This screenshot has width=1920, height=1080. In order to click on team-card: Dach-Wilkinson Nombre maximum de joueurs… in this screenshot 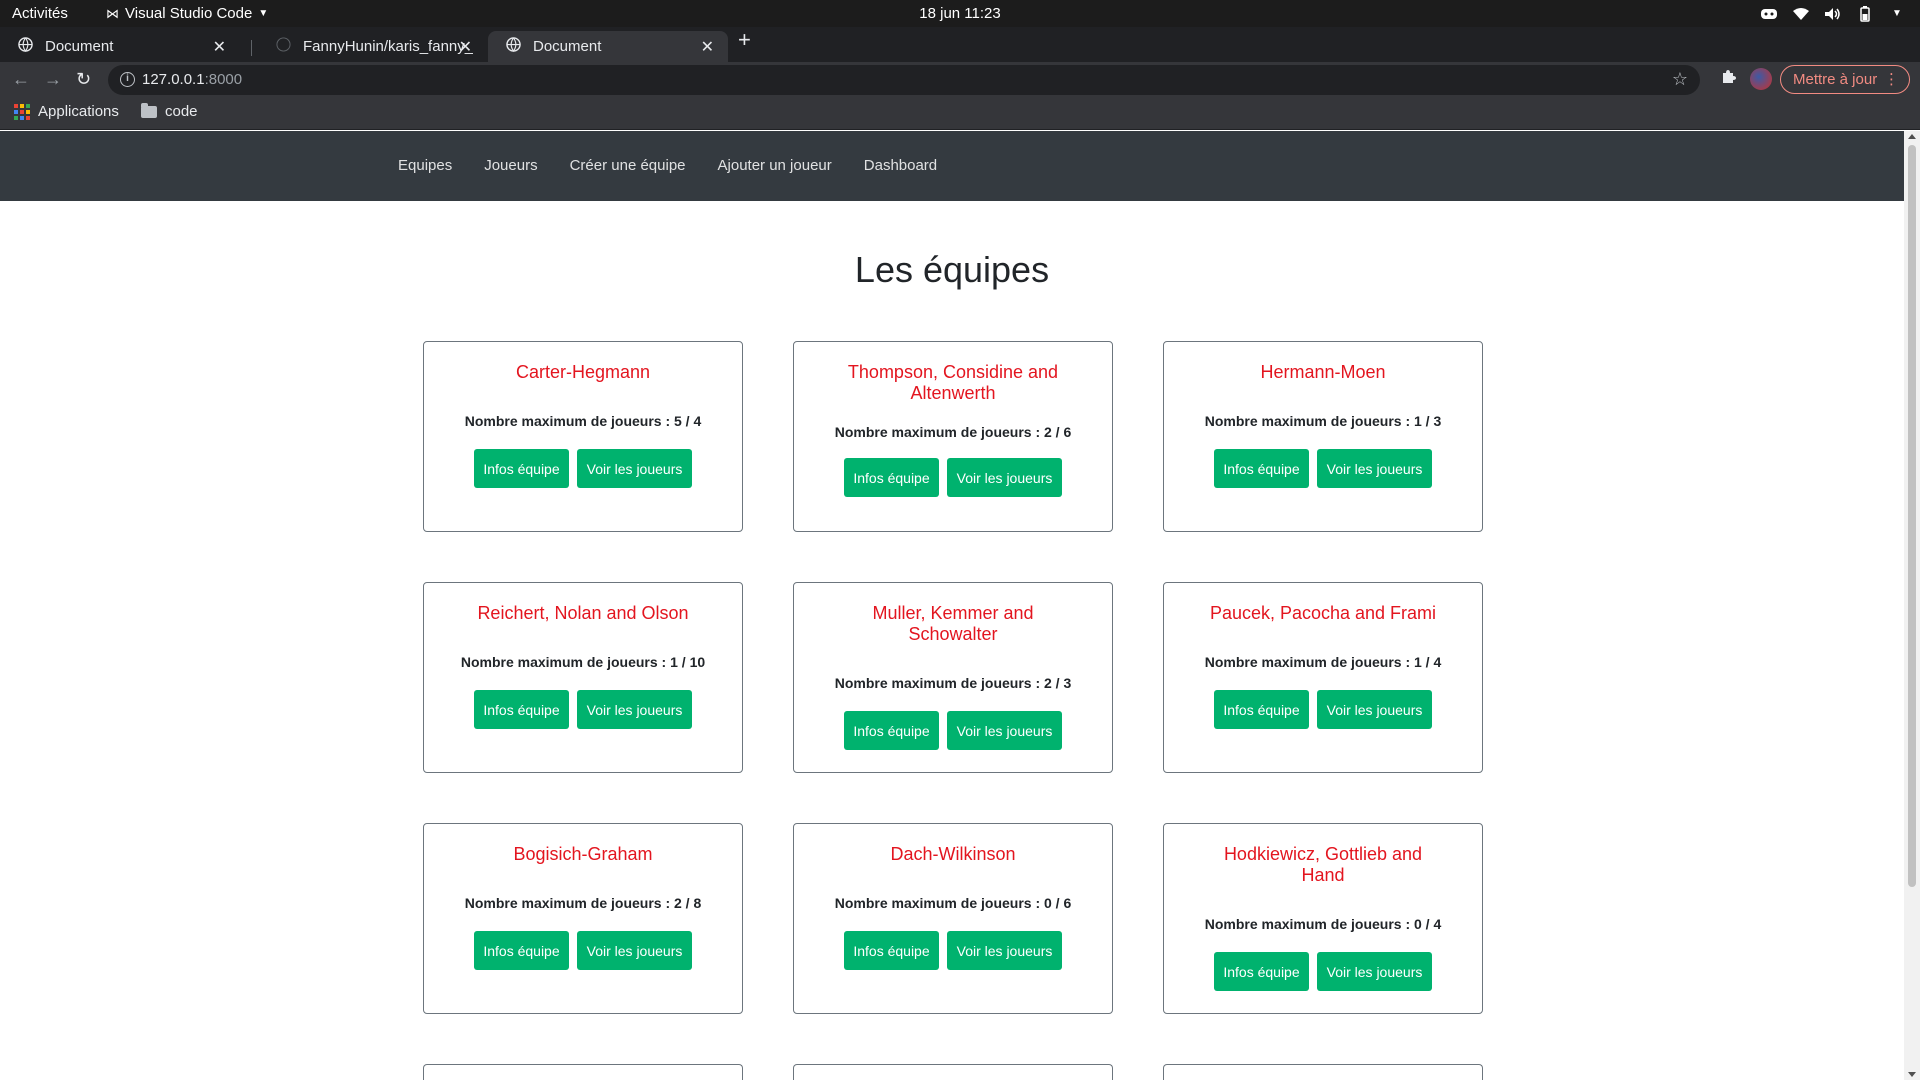, I will do `click(953, 918)`.